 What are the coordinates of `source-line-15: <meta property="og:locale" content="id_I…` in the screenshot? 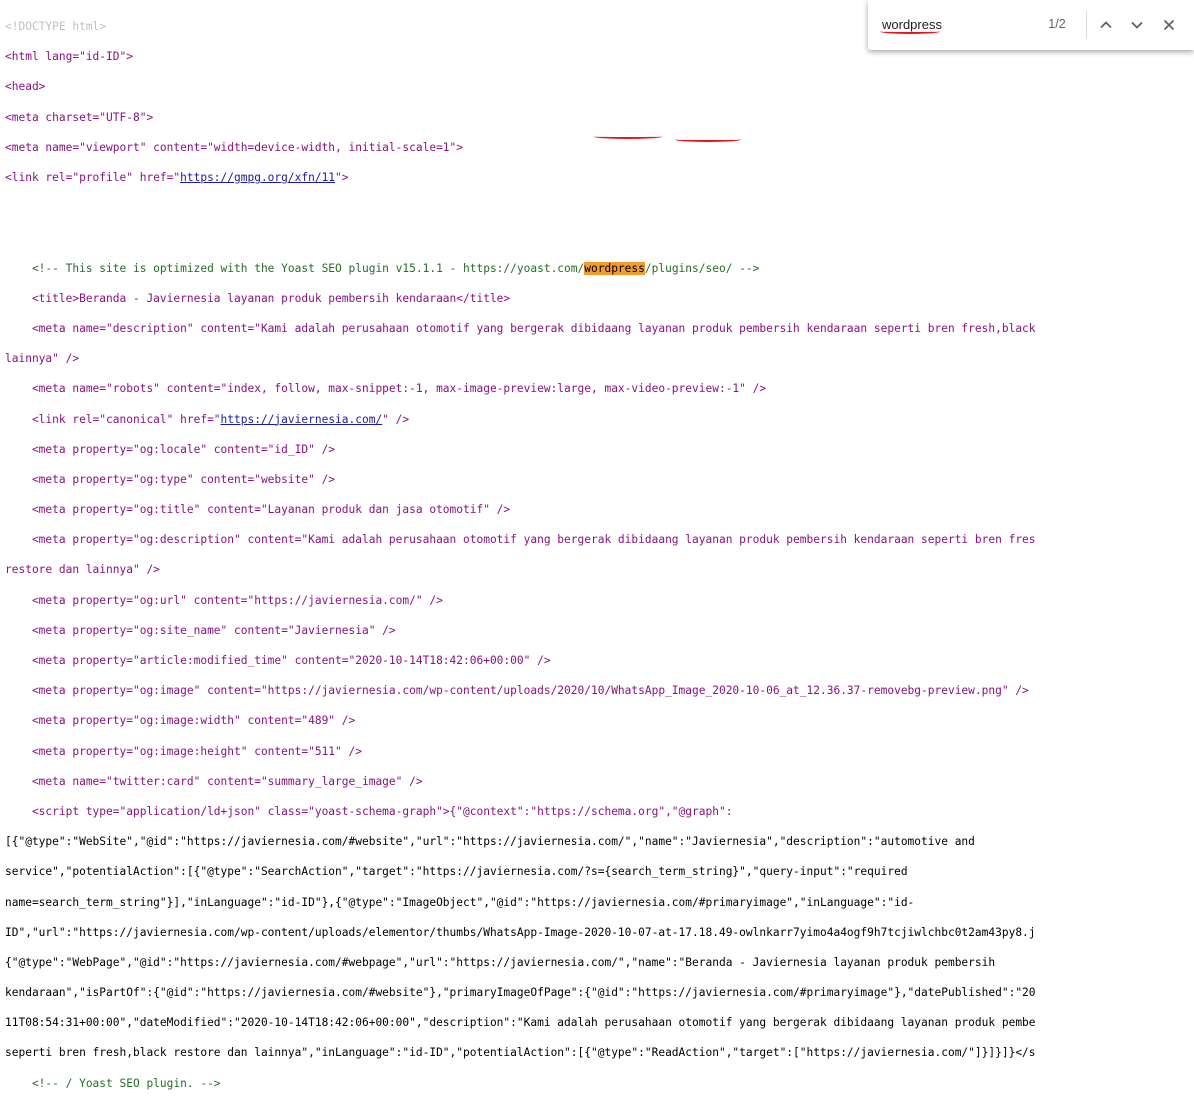 It's located at (170, 449).